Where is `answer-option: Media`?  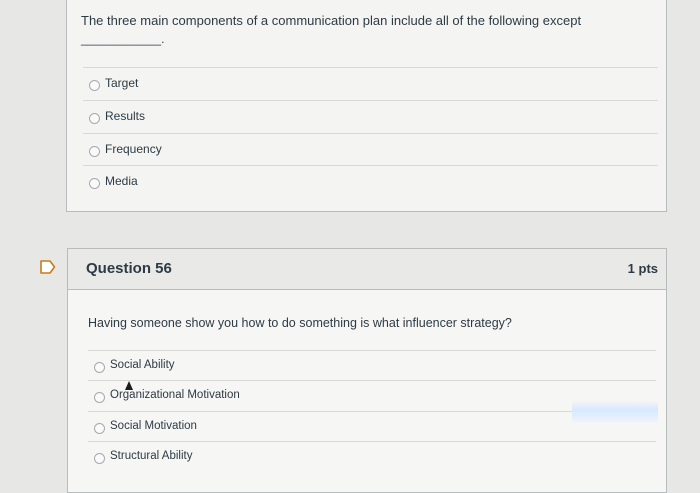
answer-option: Media is located at coordinates (370, 181).